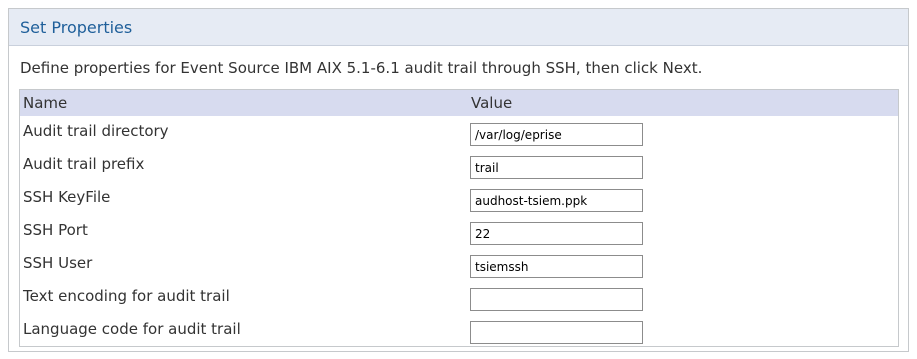 The height and width of the screenshot is (359, 917). I want to click on property-label: Audit trail prefix, so click(84, 164).